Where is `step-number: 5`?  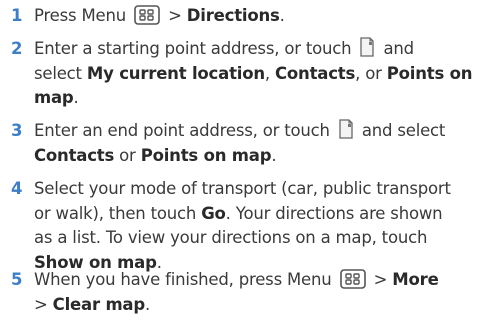
step-number: 5 is located at coordinates (17, 279).